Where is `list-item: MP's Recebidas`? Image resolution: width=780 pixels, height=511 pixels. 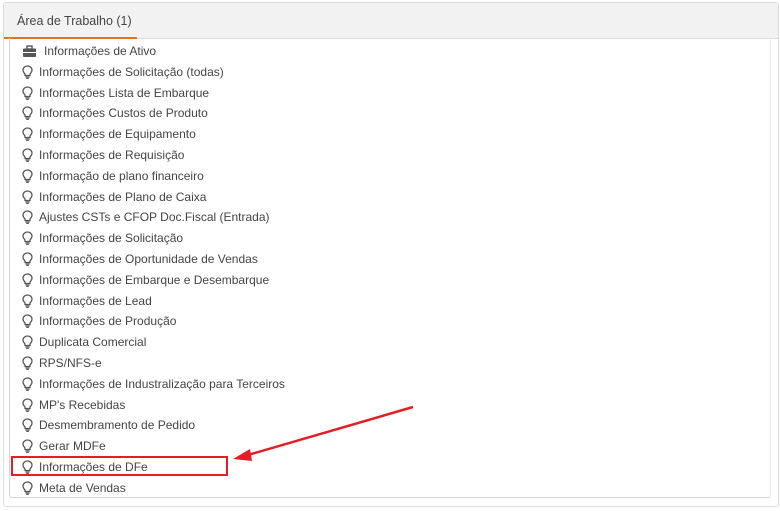 list-item: MP's Recebidas is located at coordinates (67, 405).